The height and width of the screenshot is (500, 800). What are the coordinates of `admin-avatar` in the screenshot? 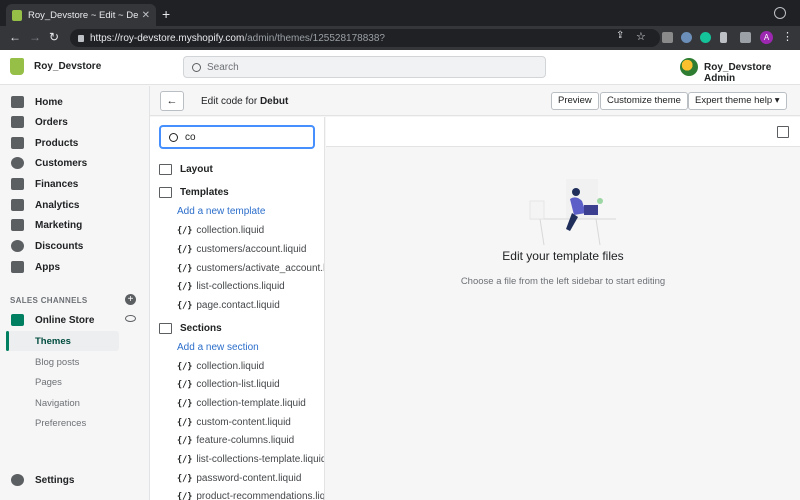 It's located at (689, 67).